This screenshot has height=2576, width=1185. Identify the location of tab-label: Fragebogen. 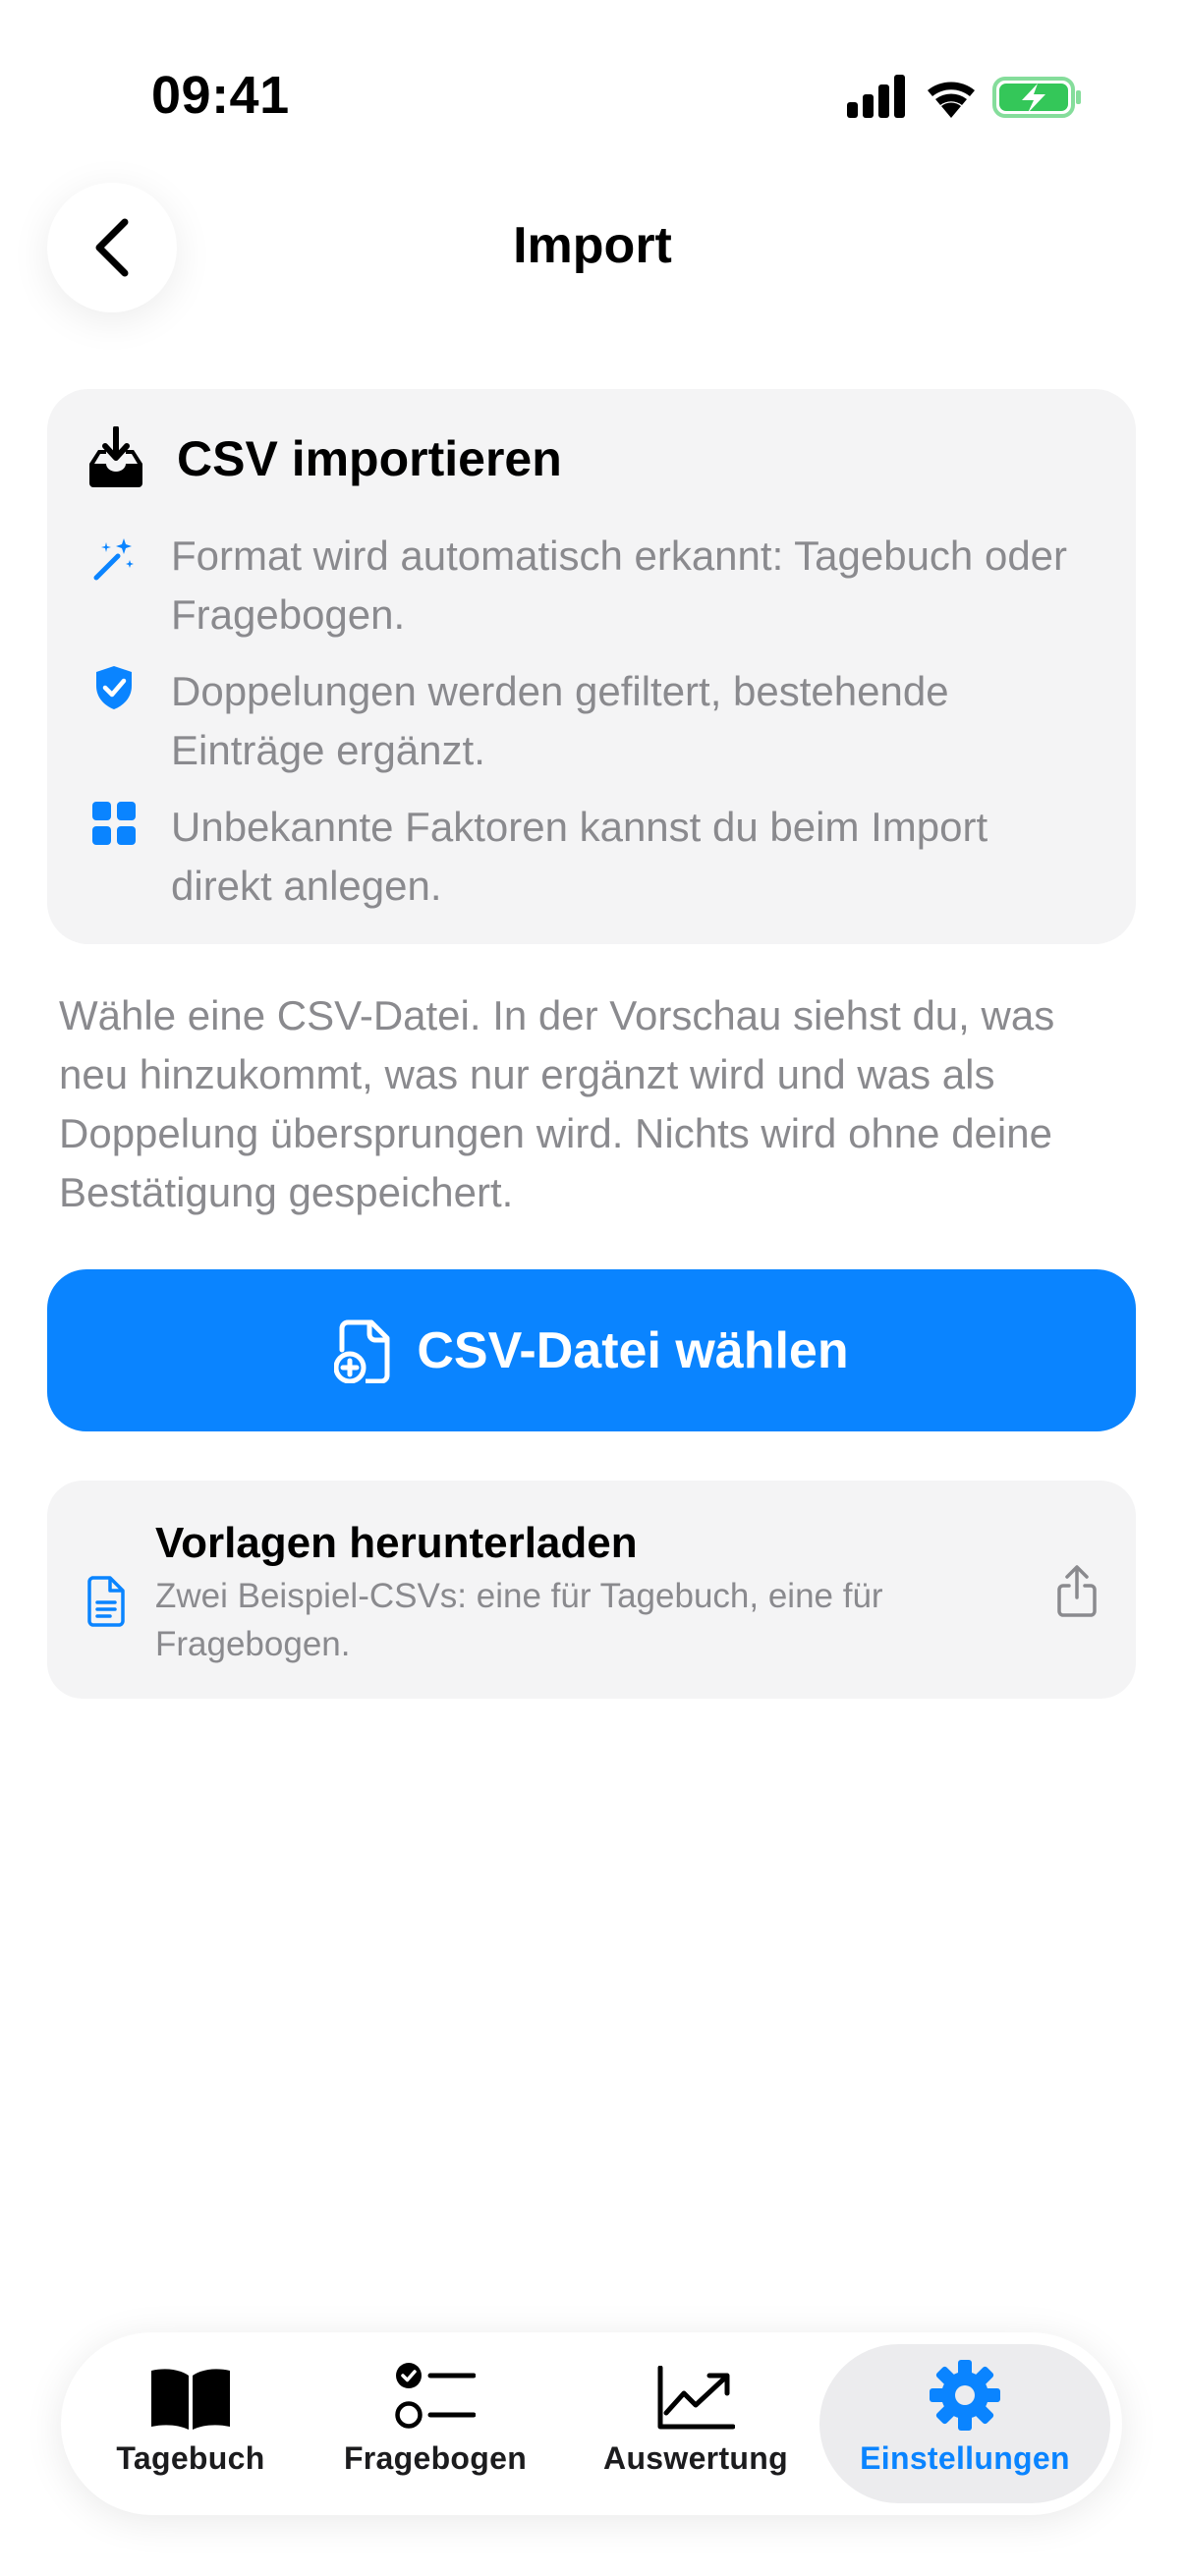
(436, 2458).